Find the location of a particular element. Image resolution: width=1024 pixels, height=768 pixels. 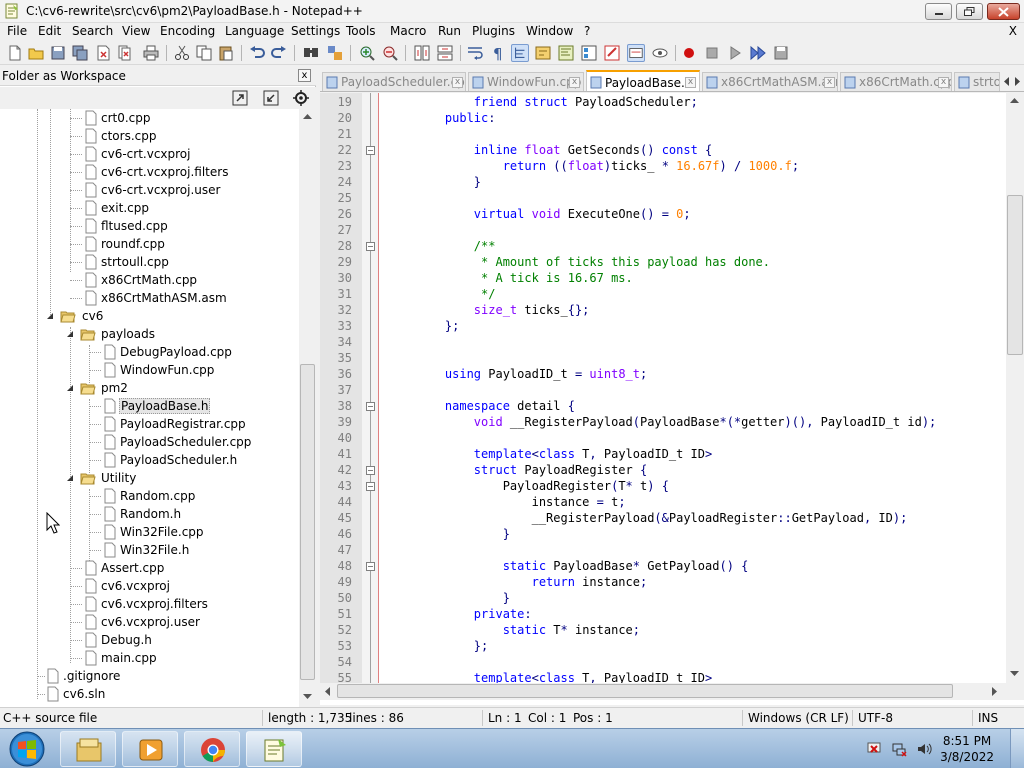

new-file-icon is located at coordinates (15, 53).